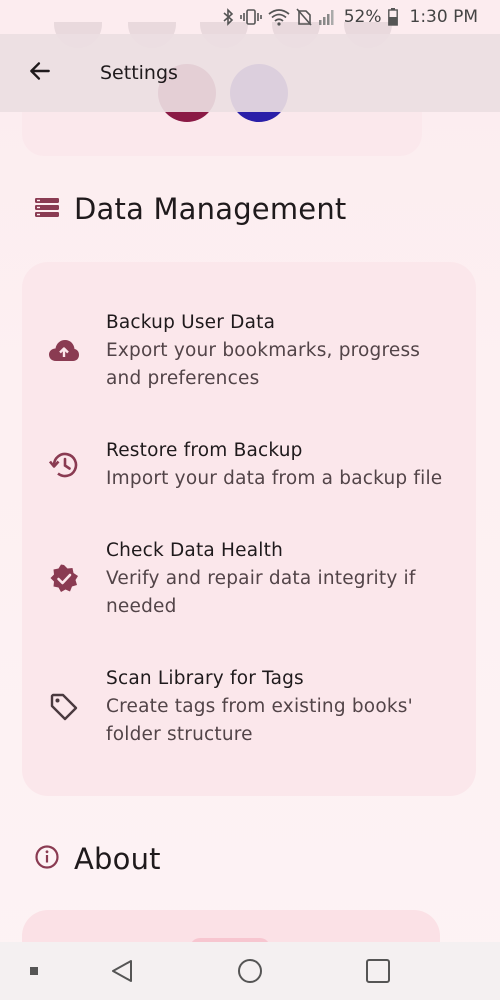  Describe the element at coordinates (117, 859) in the screenshot. I see `section-title: About` at that location.